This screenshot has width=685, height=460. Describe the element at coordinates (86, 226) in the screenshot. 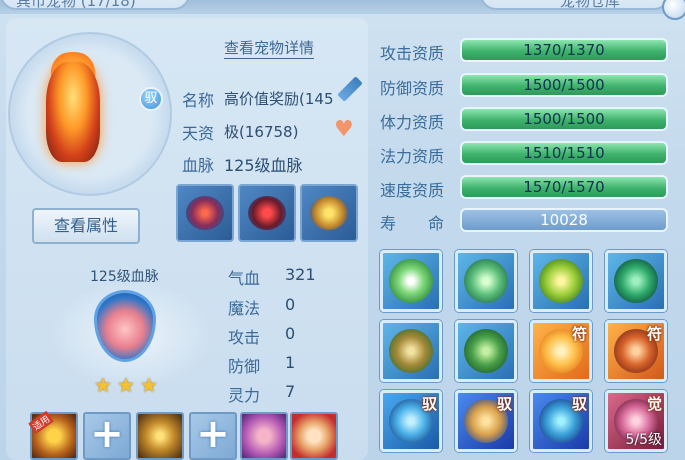

I see `view-attributes-button: 查看属性` at that location.